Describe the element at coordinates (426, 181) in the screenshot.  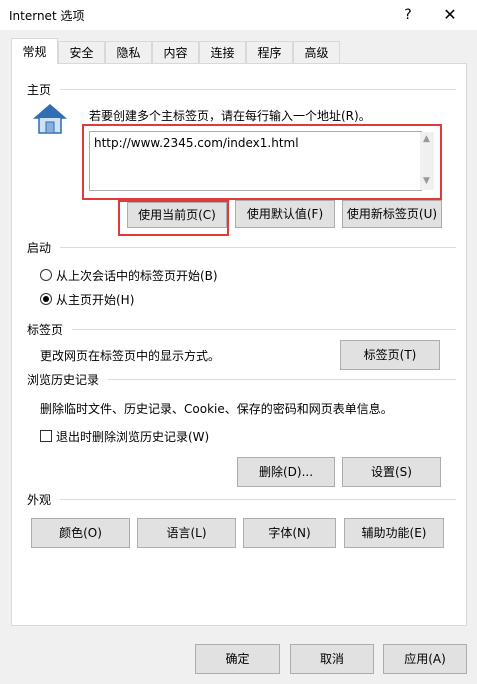
I see `scroll-down-icon: ▼` at that location.